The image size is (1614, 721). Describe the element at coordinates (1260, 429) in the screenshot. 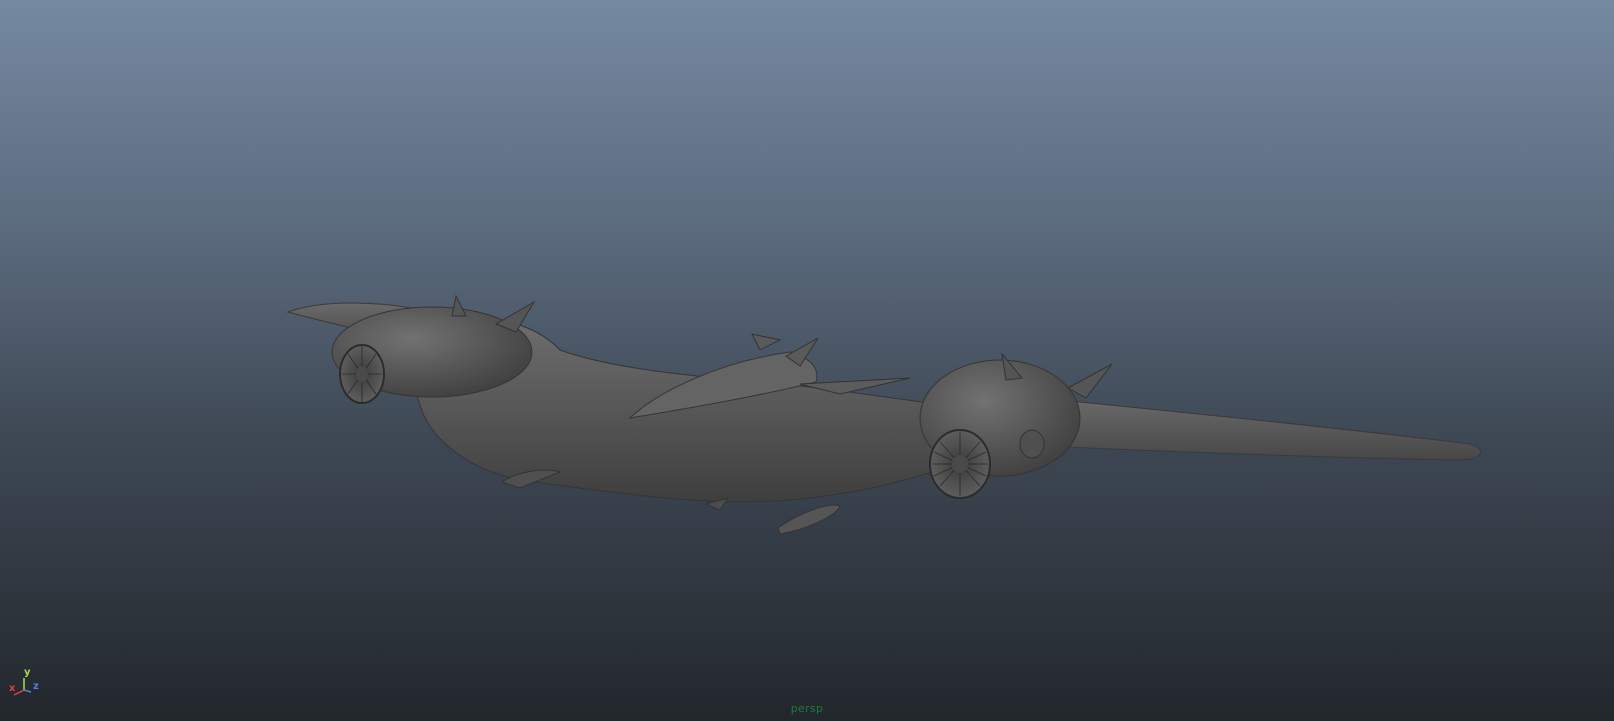

I see `right-wing` at that location.